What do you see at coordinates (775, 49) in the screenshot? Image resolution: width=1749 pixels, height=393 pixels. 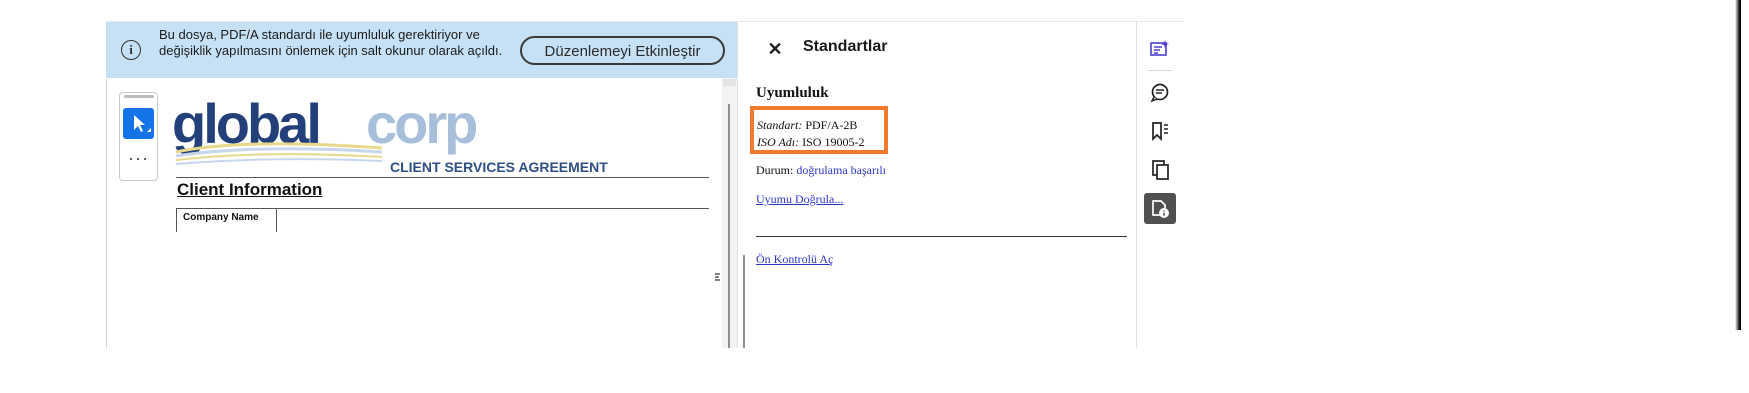 I see `close-panel-button: ✕` at bounding box center [775, 49].